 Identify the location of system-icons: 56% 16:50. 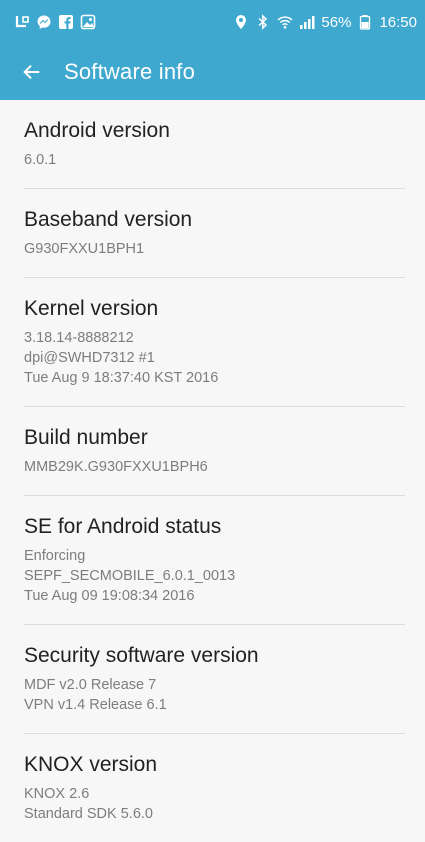
(325, 22).